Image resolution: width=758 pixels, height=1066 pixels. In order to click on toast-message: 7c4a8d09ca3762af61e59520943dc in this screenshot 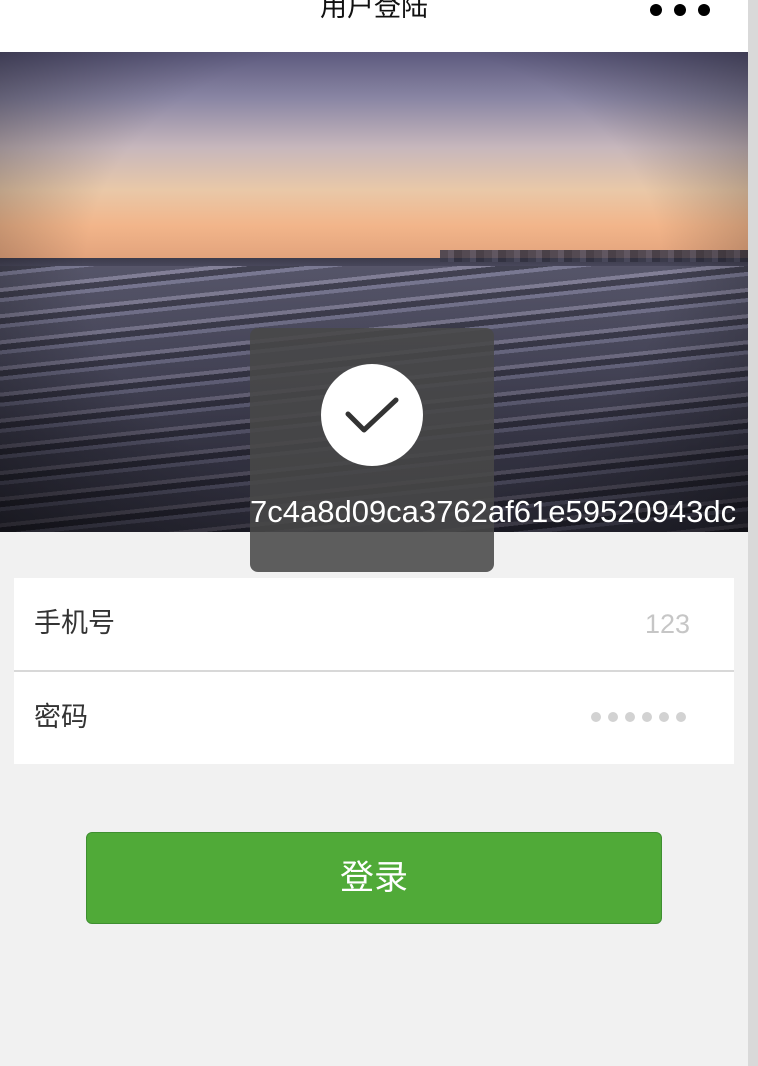, I will do `click(493, 511)`.